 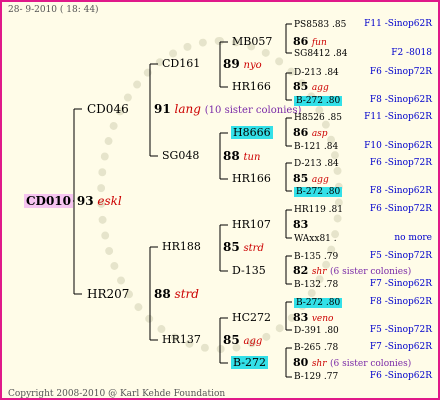 I want to click on g5-ring-text-7: D-213 .84, so click(x=316, y=164).